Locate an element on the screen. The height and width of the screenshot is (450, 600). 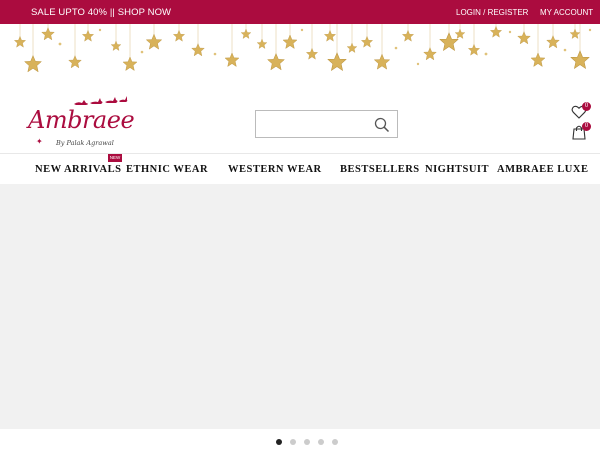
nav-item-bestsellers: BESTSELLERS is located at coordinates (380, 169).